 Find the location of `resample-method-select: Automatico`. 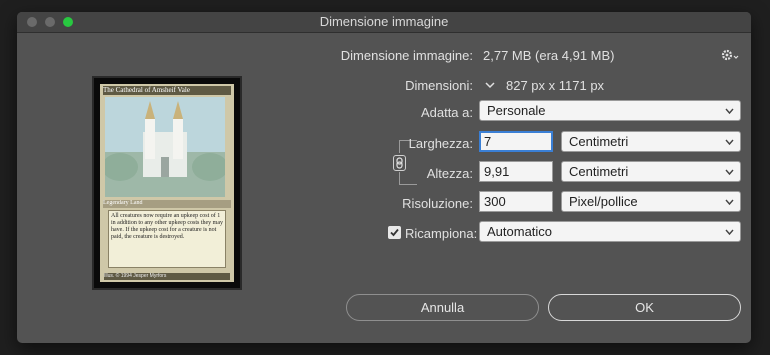

resample-method-select: Automatico is located at coordinates (610, 231).